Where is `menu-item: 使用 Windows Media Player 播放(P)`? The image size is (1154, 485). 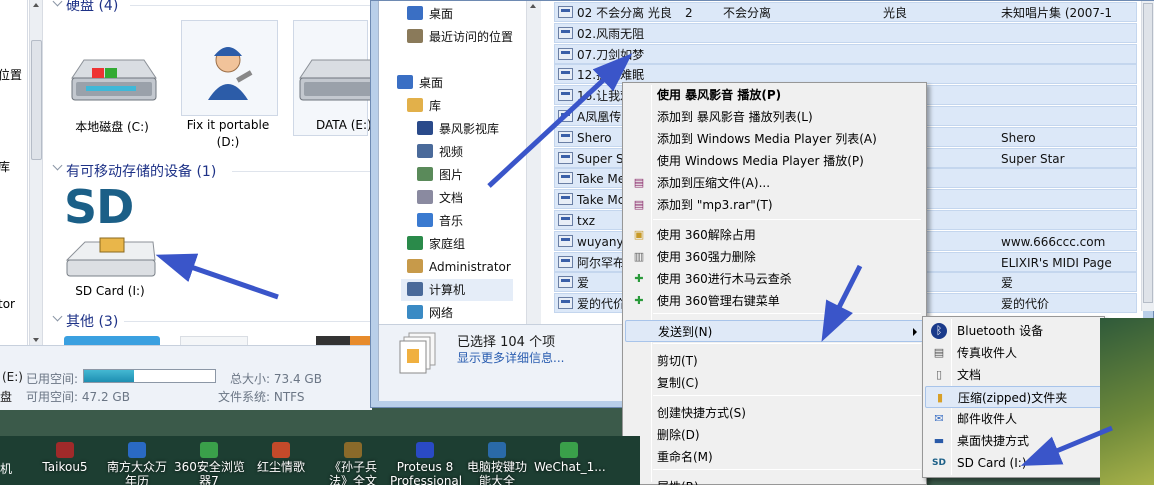 menu-item: 使用 Windows Media Player 播放(P) is located at coordinates (774, 161).